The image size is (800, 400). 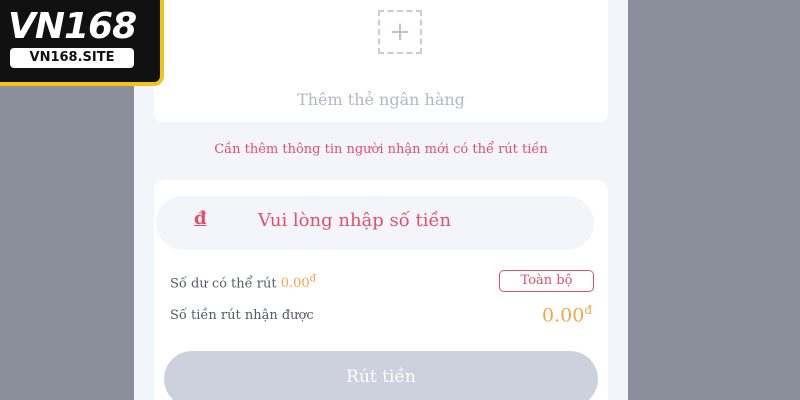 I want to click on balance-label: Số dư có thể rút, so click(x=223, y=284).